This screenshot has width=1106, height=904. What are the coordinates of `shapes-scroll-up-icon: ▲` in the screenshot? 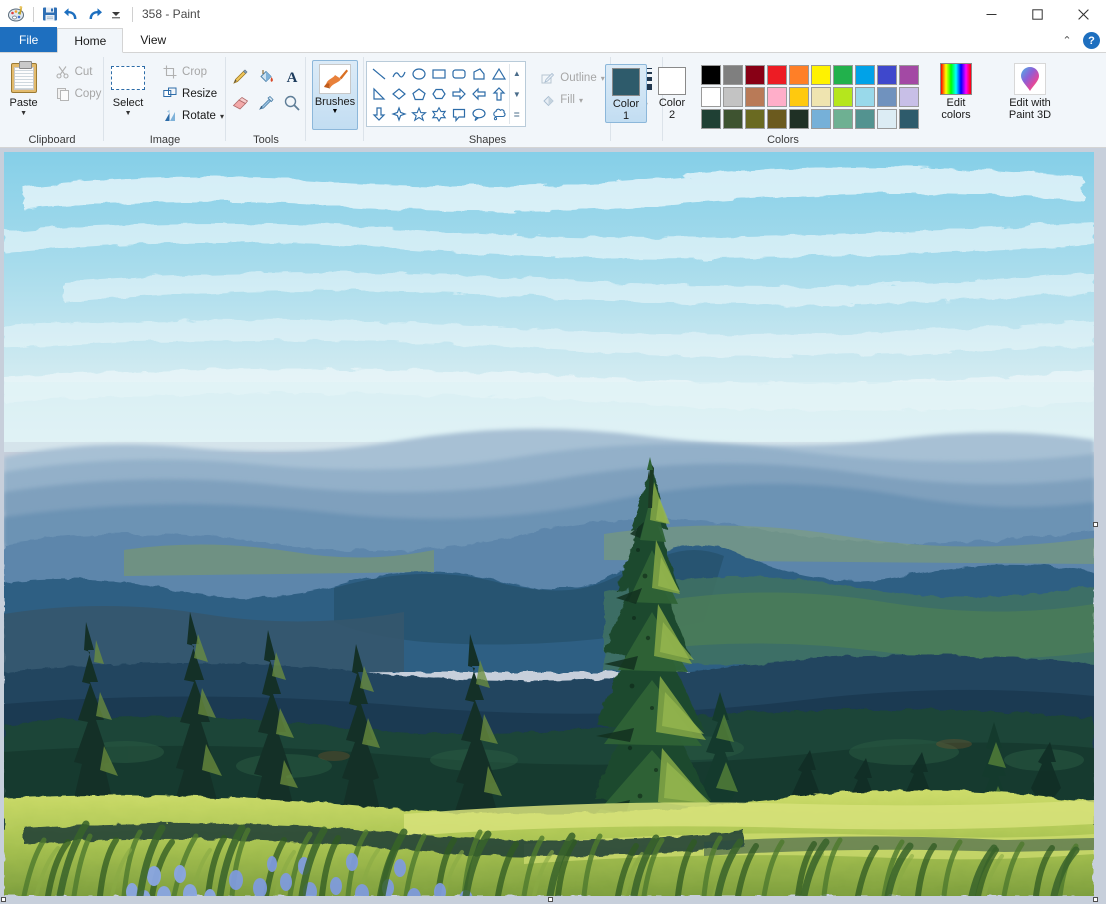 It's located at (516, 73).